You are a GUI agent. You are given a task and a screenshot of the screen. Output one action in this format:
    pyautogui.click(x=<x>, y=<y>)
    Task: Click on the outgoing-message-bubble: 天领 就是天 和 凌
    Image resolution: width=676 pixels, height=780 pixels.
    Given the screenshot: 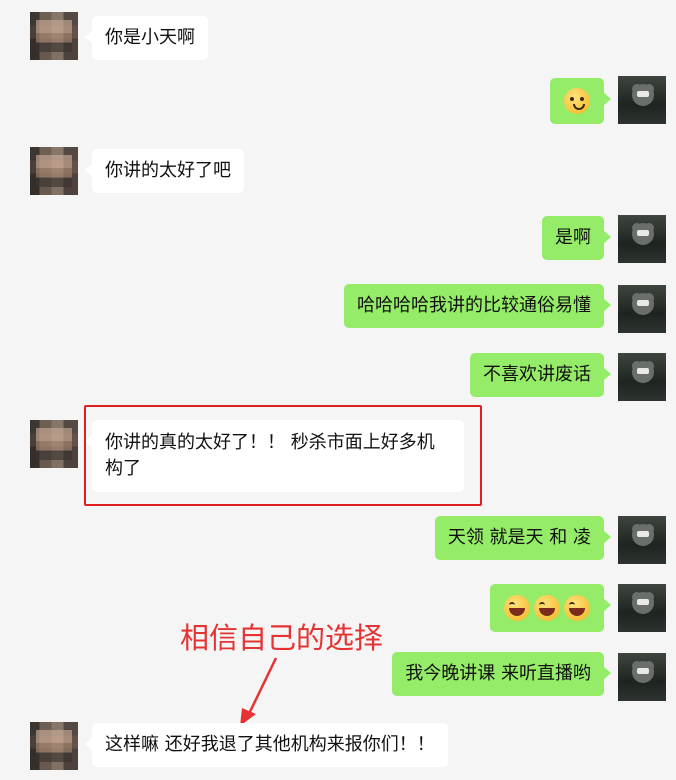 What is the action you would take?
    pyautogui.click(x=523, y=538)
    